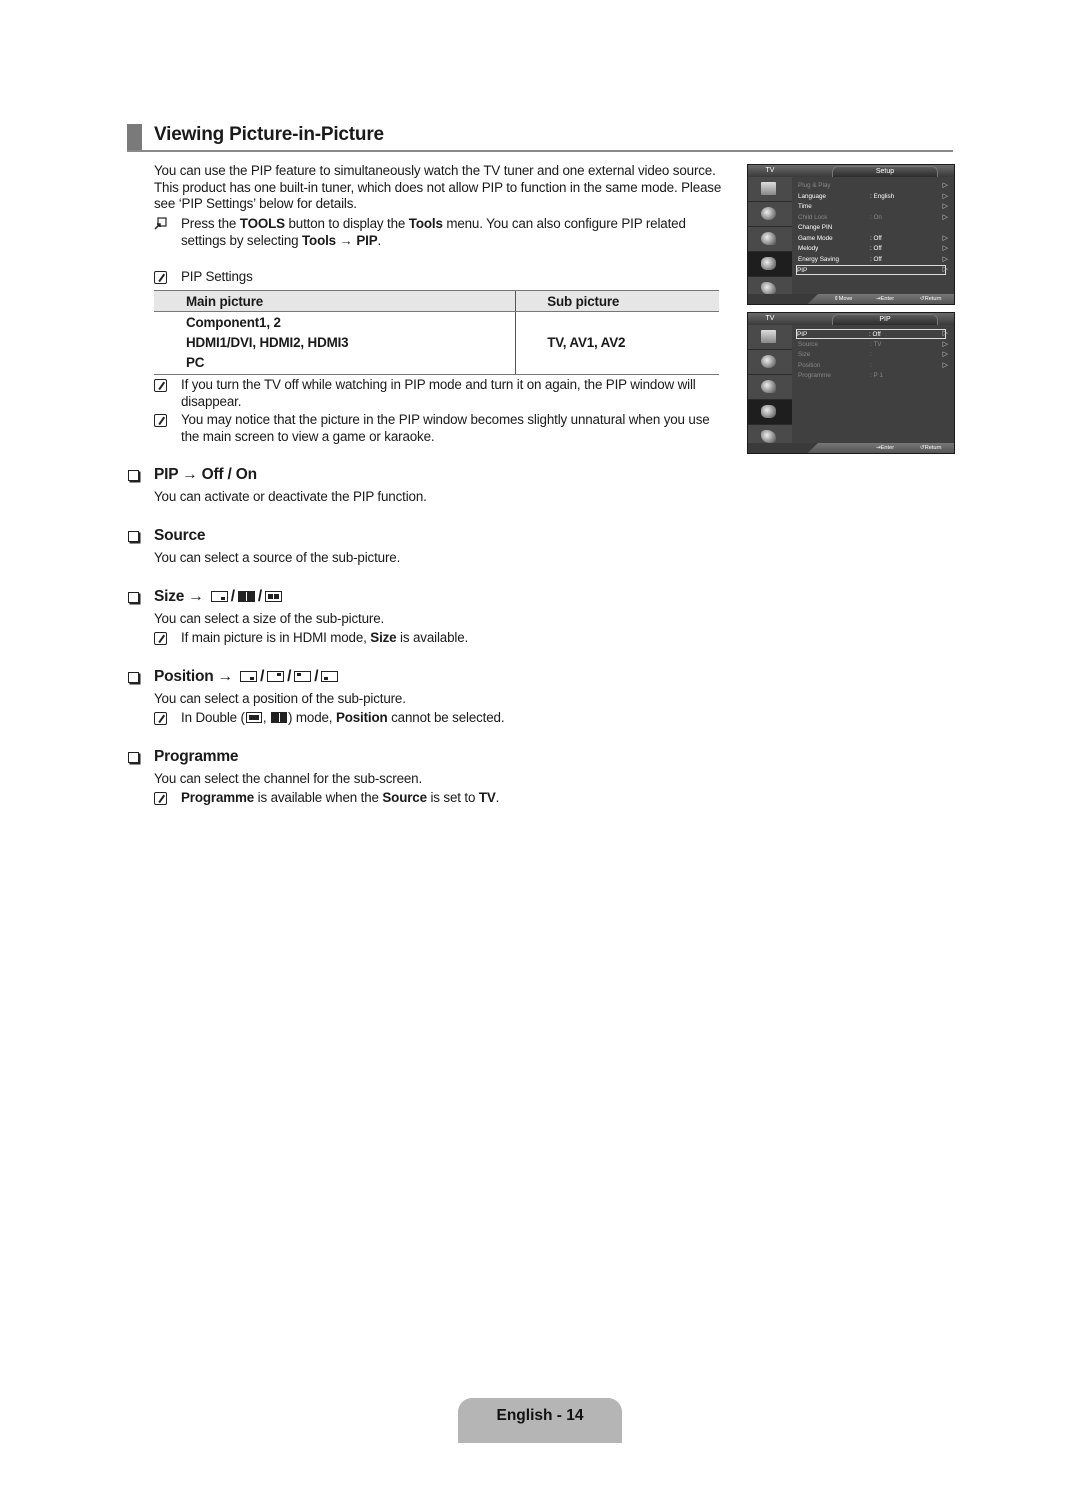 This screenshot has height=1488, width=1080. I want to click on osd-item-label: Position, so click(809, 365).